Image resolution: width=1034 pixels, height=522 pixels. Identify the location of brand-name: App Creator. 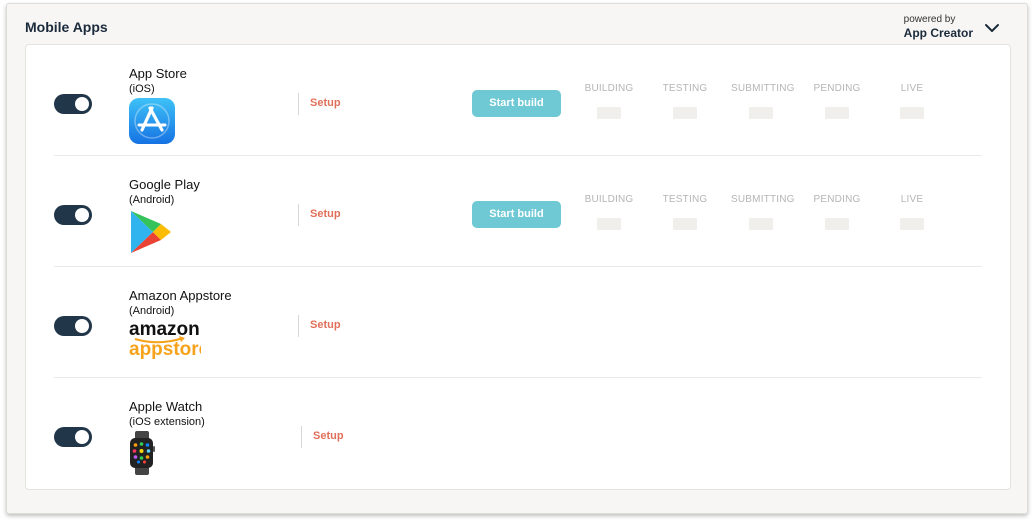
(938, 33).